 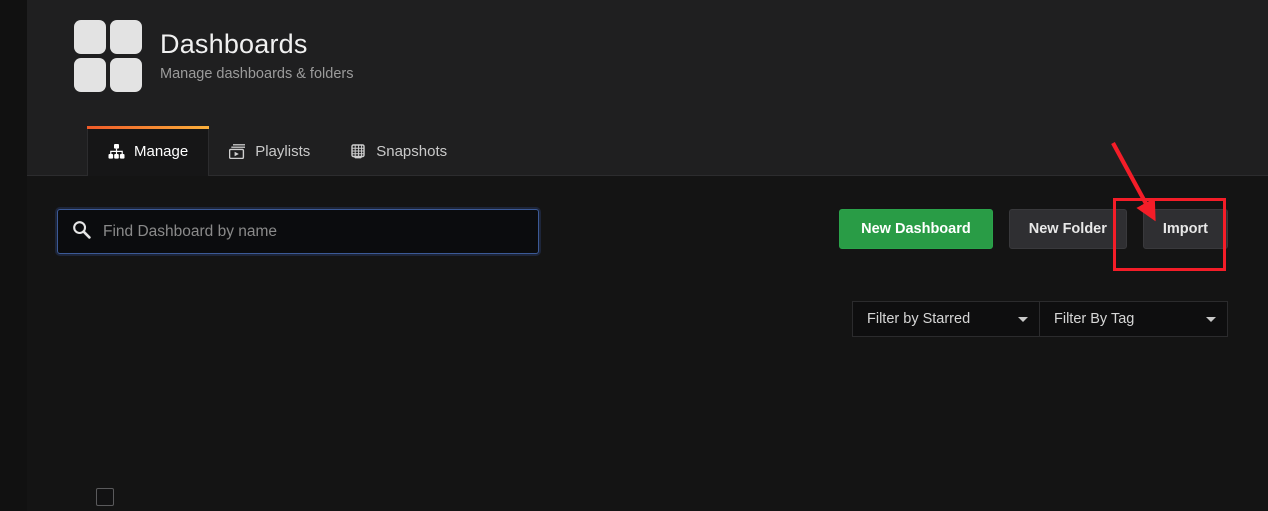 I want to click on import-button: Import, so click(x=1185, y=229).